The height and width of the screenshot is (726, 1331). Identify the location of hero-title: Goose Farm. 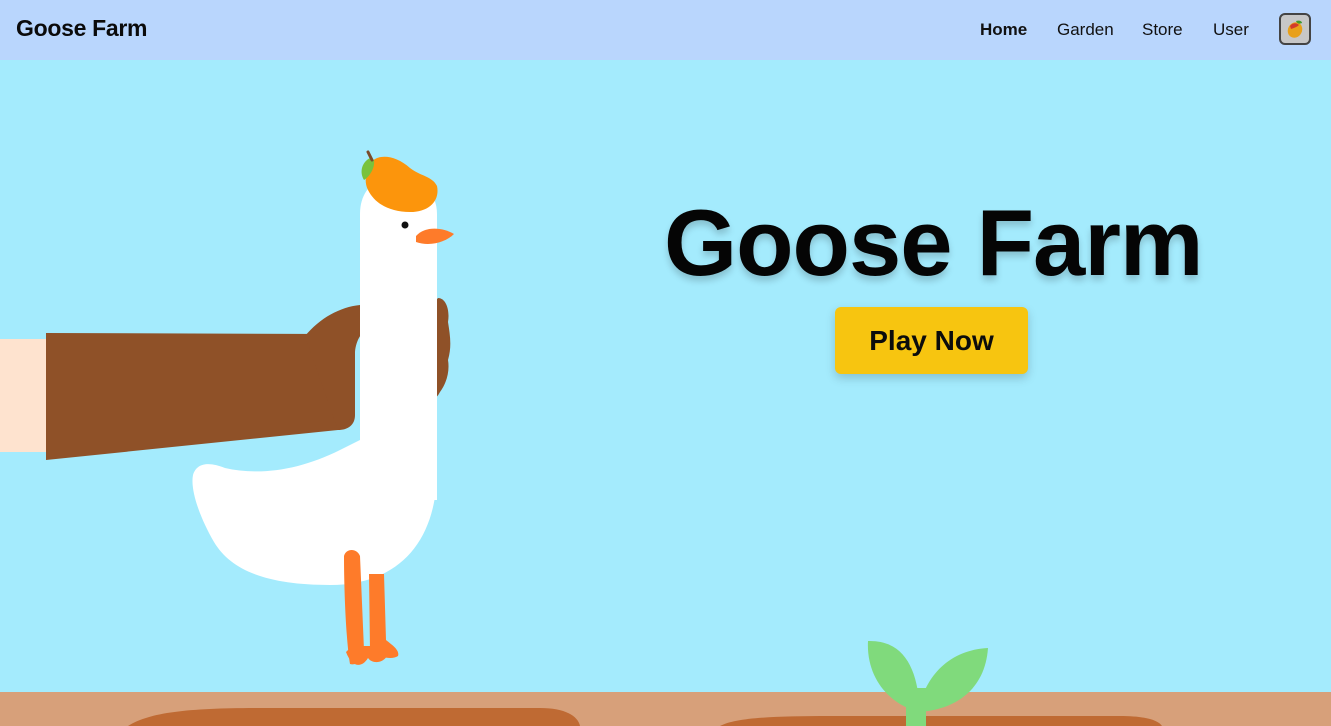
(934, 242).